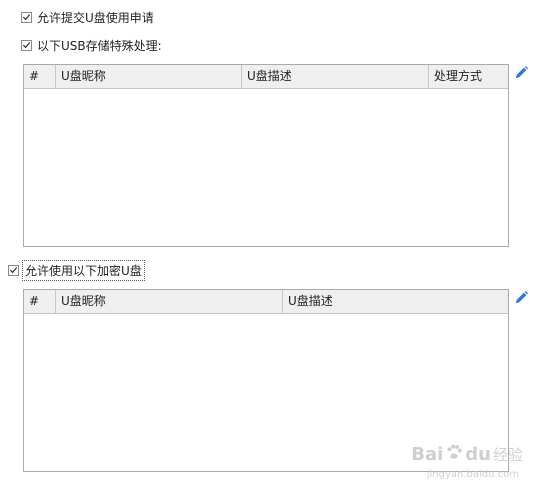  What do you see at coordinates (472, 474) in the screenshot?
I see `watermark-url: jingyan.baidu.com` at bounding box center [472, 474].